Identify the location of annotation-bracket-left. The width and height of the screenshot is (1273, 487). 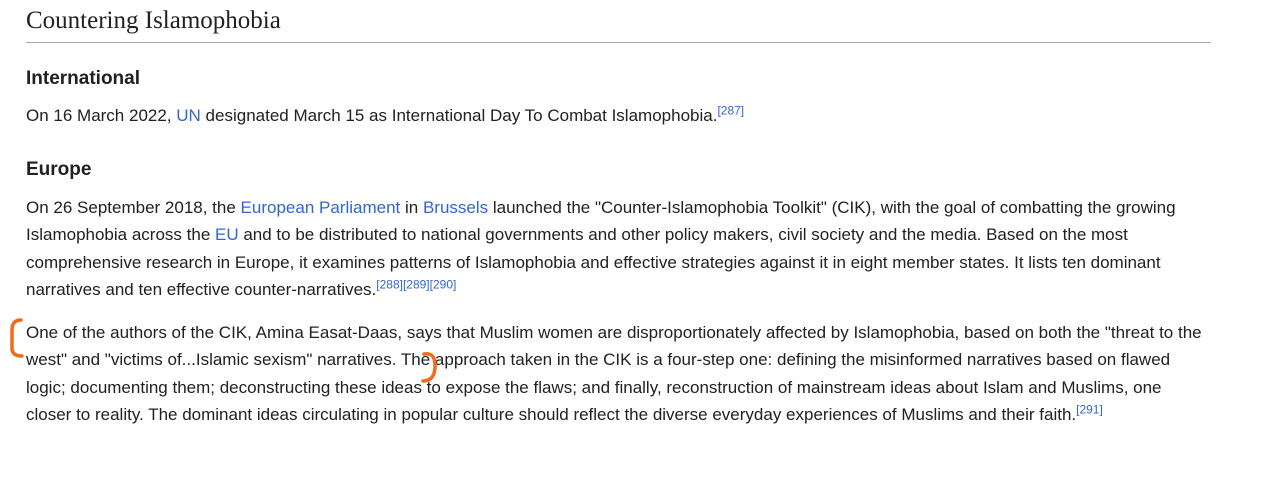
(17, 338).